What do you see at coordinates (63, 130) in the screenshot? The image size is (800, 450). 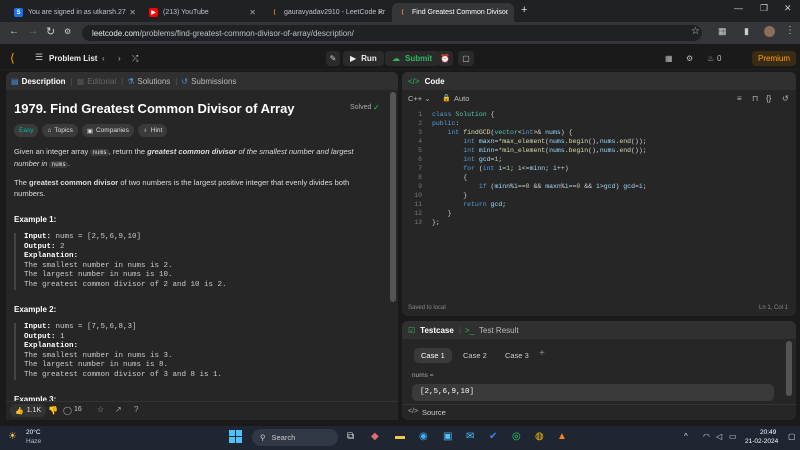 I see `topics-label: Topics` at bounding box center [63, 130].